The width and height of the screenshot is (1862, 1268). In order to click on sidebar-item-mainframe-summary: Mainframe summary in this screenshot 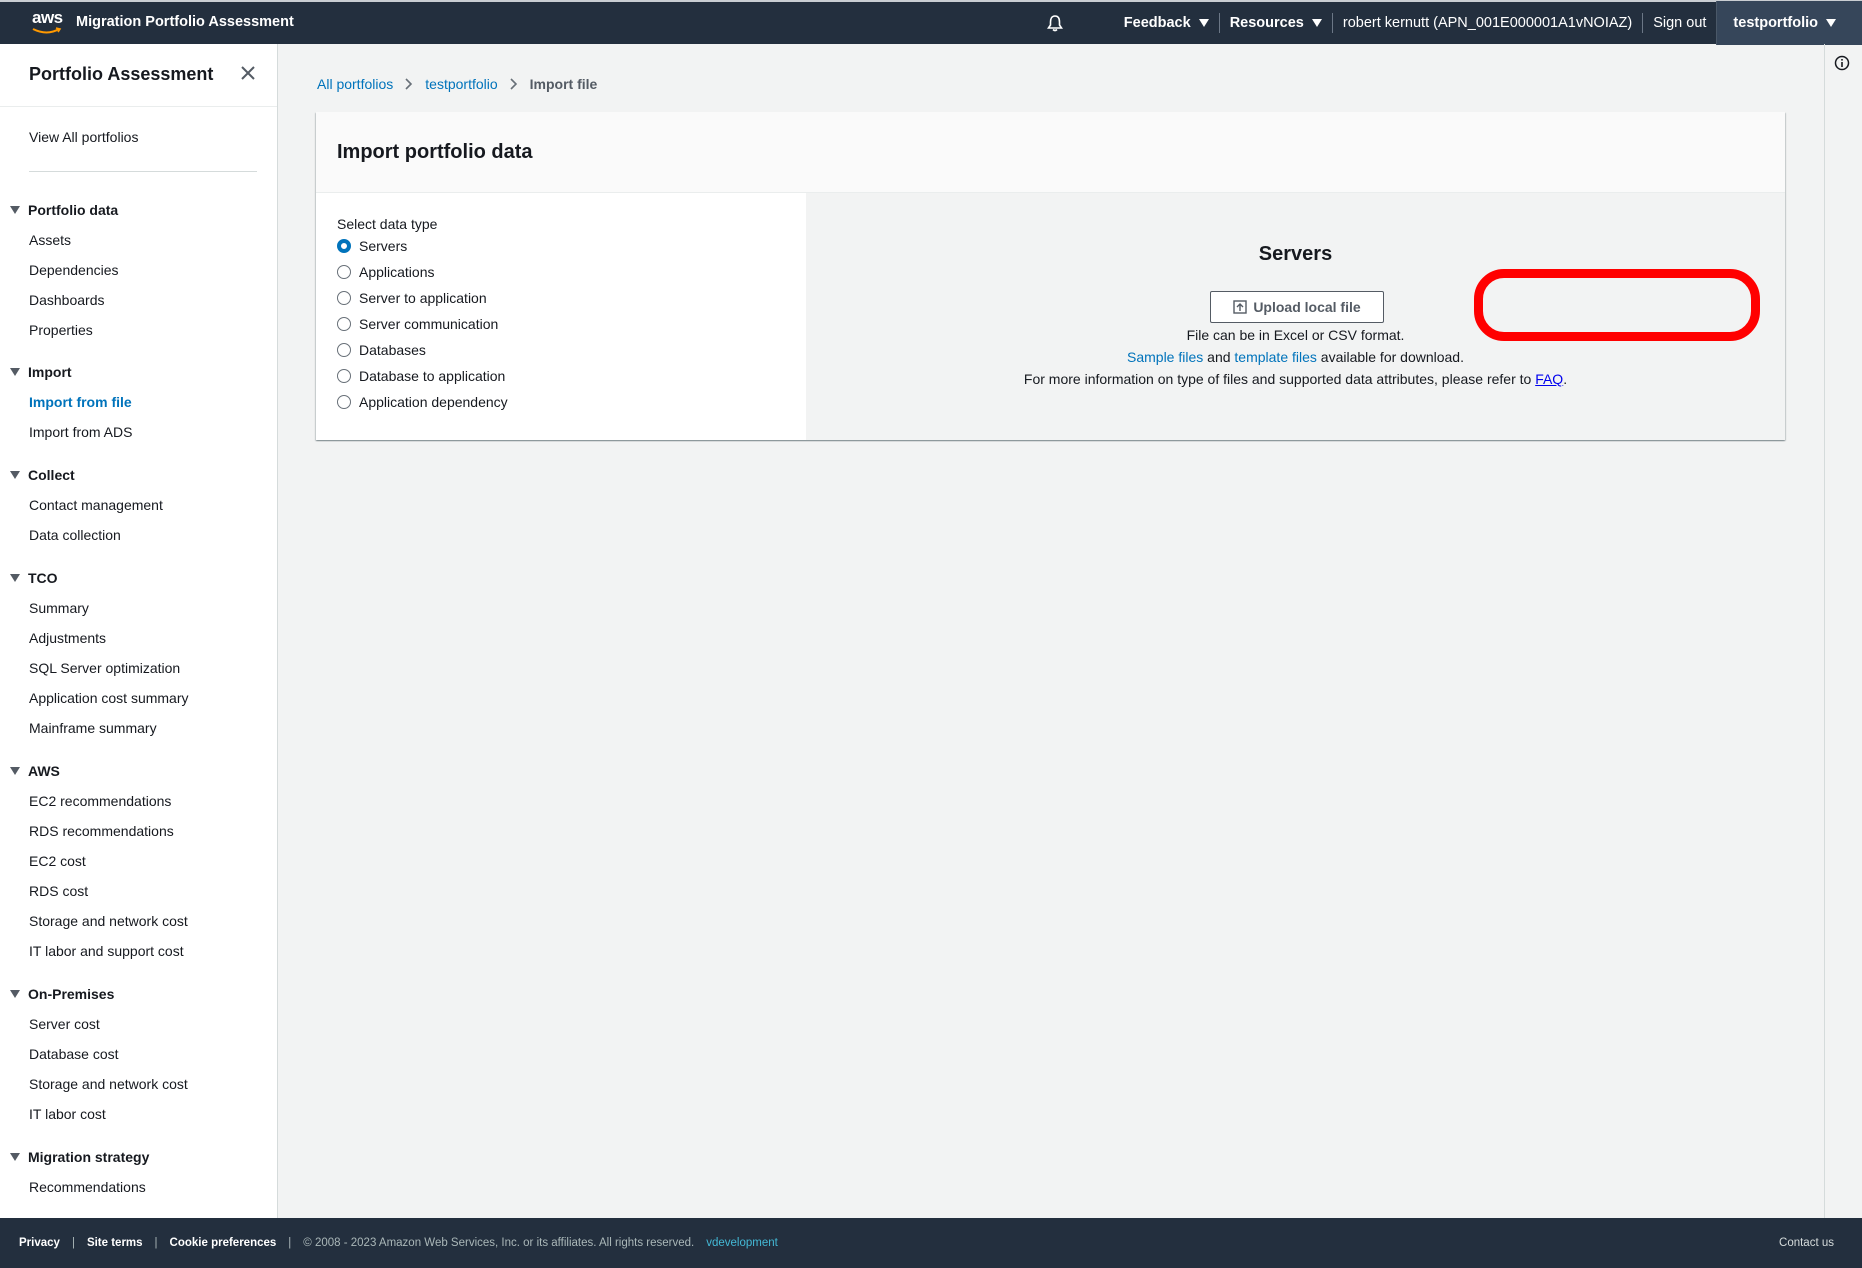, I will do `click(93, 728)`.